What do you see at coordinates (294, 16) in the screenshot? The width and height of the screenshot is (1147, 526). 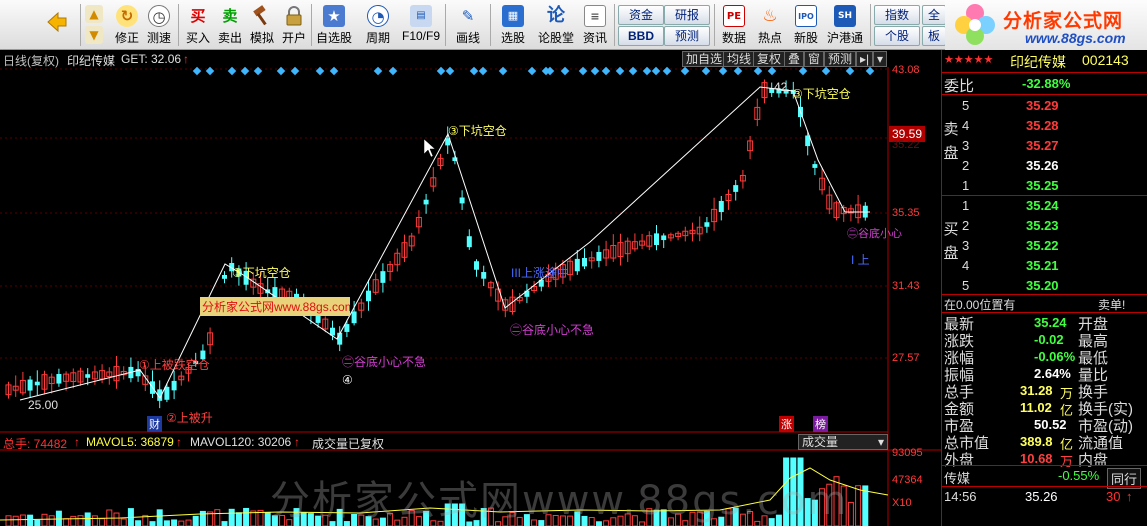 I see `lock-icon` at bounding box center [294, 16].